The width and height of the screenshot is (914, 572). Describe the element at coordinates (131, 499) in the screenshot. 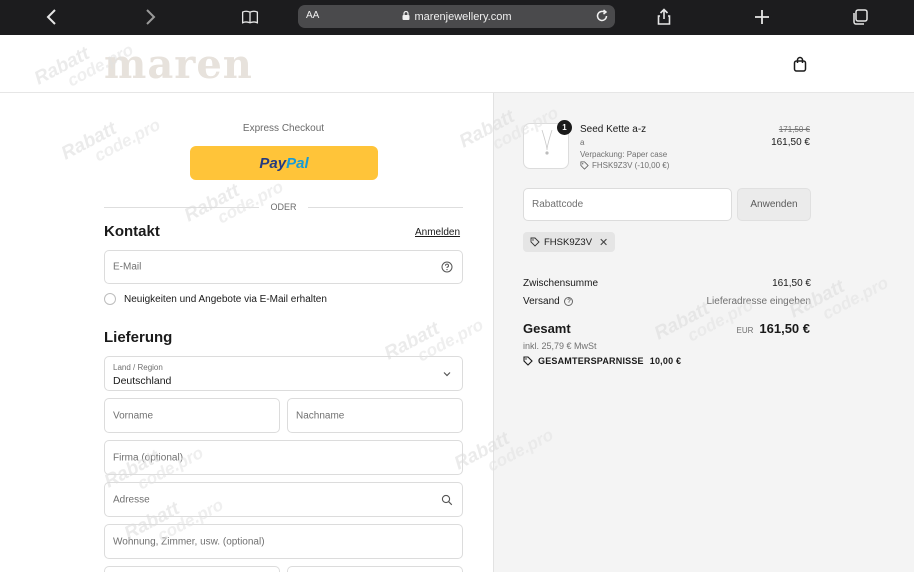

I see `address-placeholder: Adresse` at that location.